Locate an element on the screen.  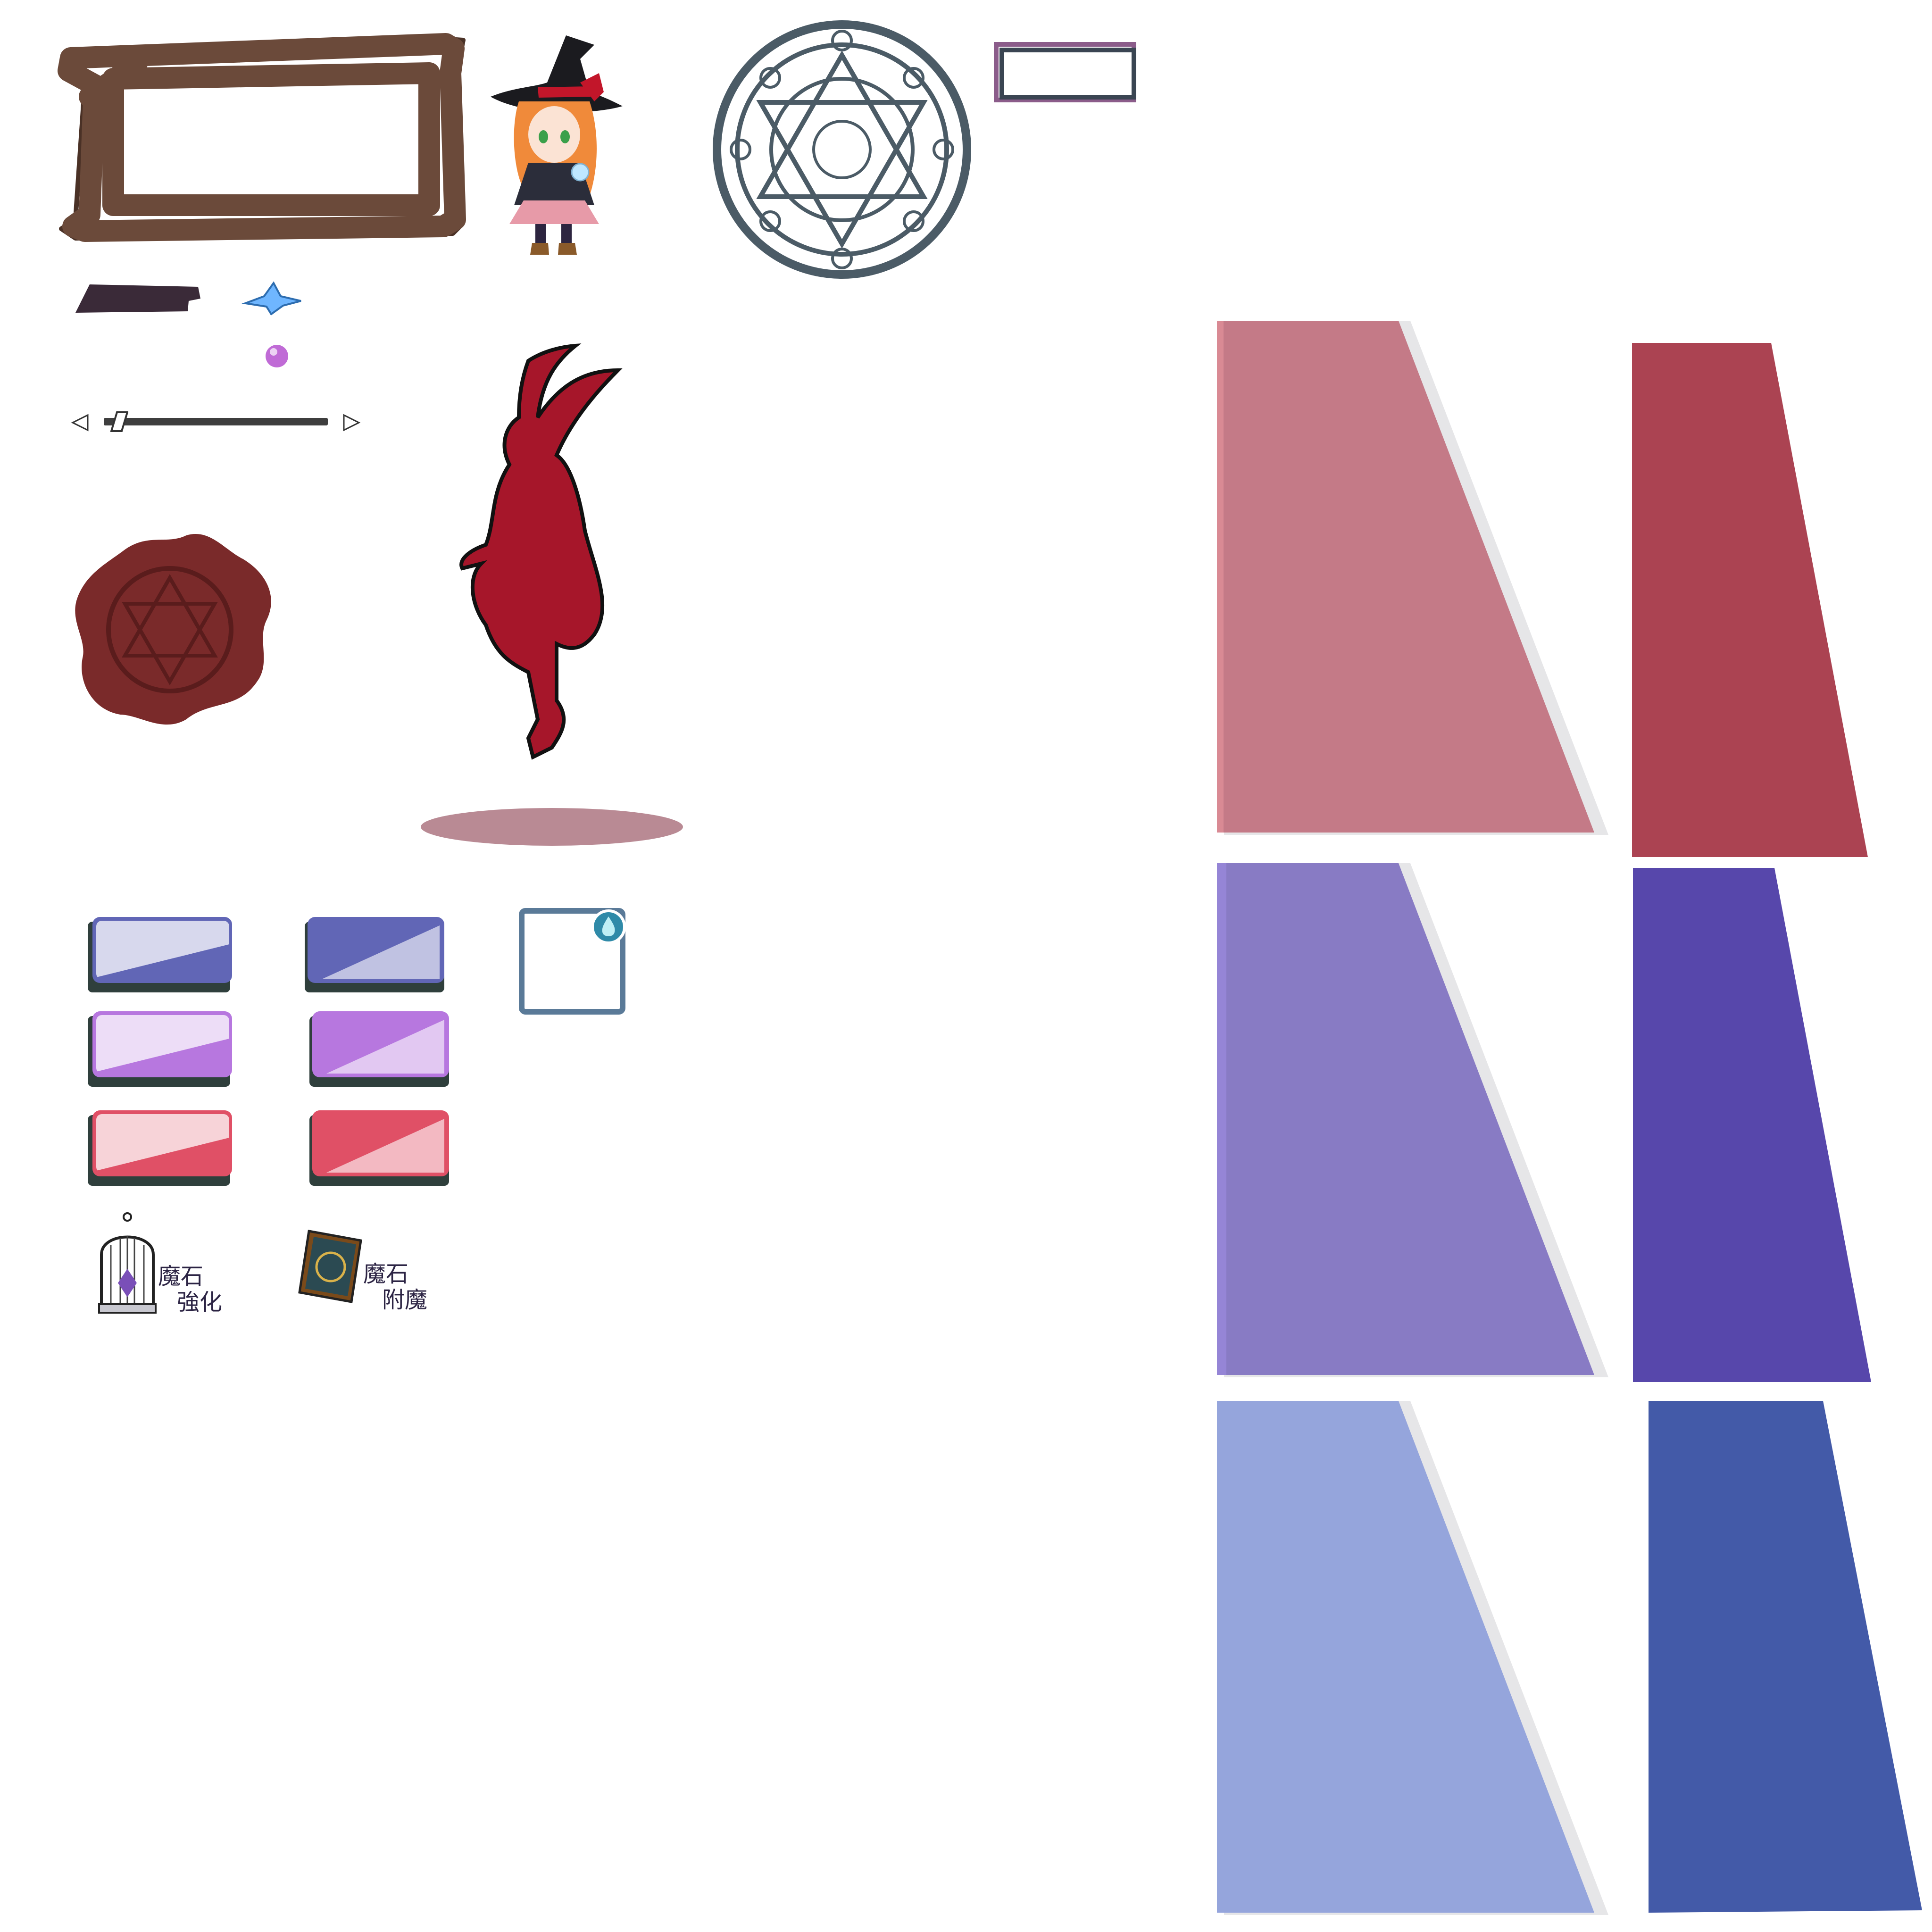
tab-purple-inactive is located at coordinates (164, 1049).